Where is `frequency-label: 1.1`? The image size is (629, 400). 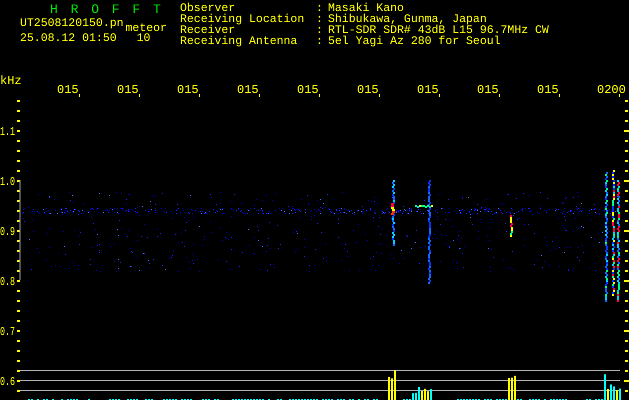 frequency-label: 1.1 is located at coordinates (11, 132).